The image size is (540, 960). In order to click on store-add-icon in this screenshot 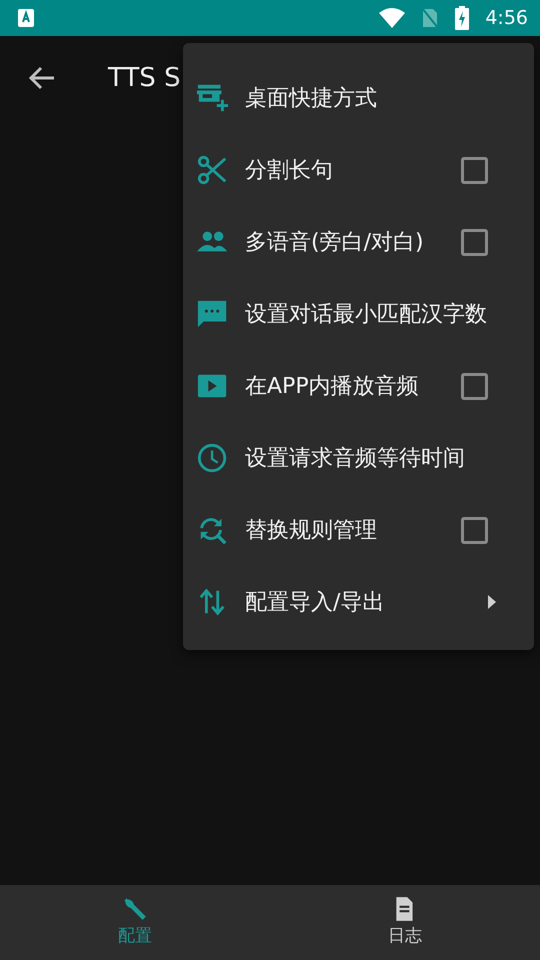, I will do `click(213, 98)`.